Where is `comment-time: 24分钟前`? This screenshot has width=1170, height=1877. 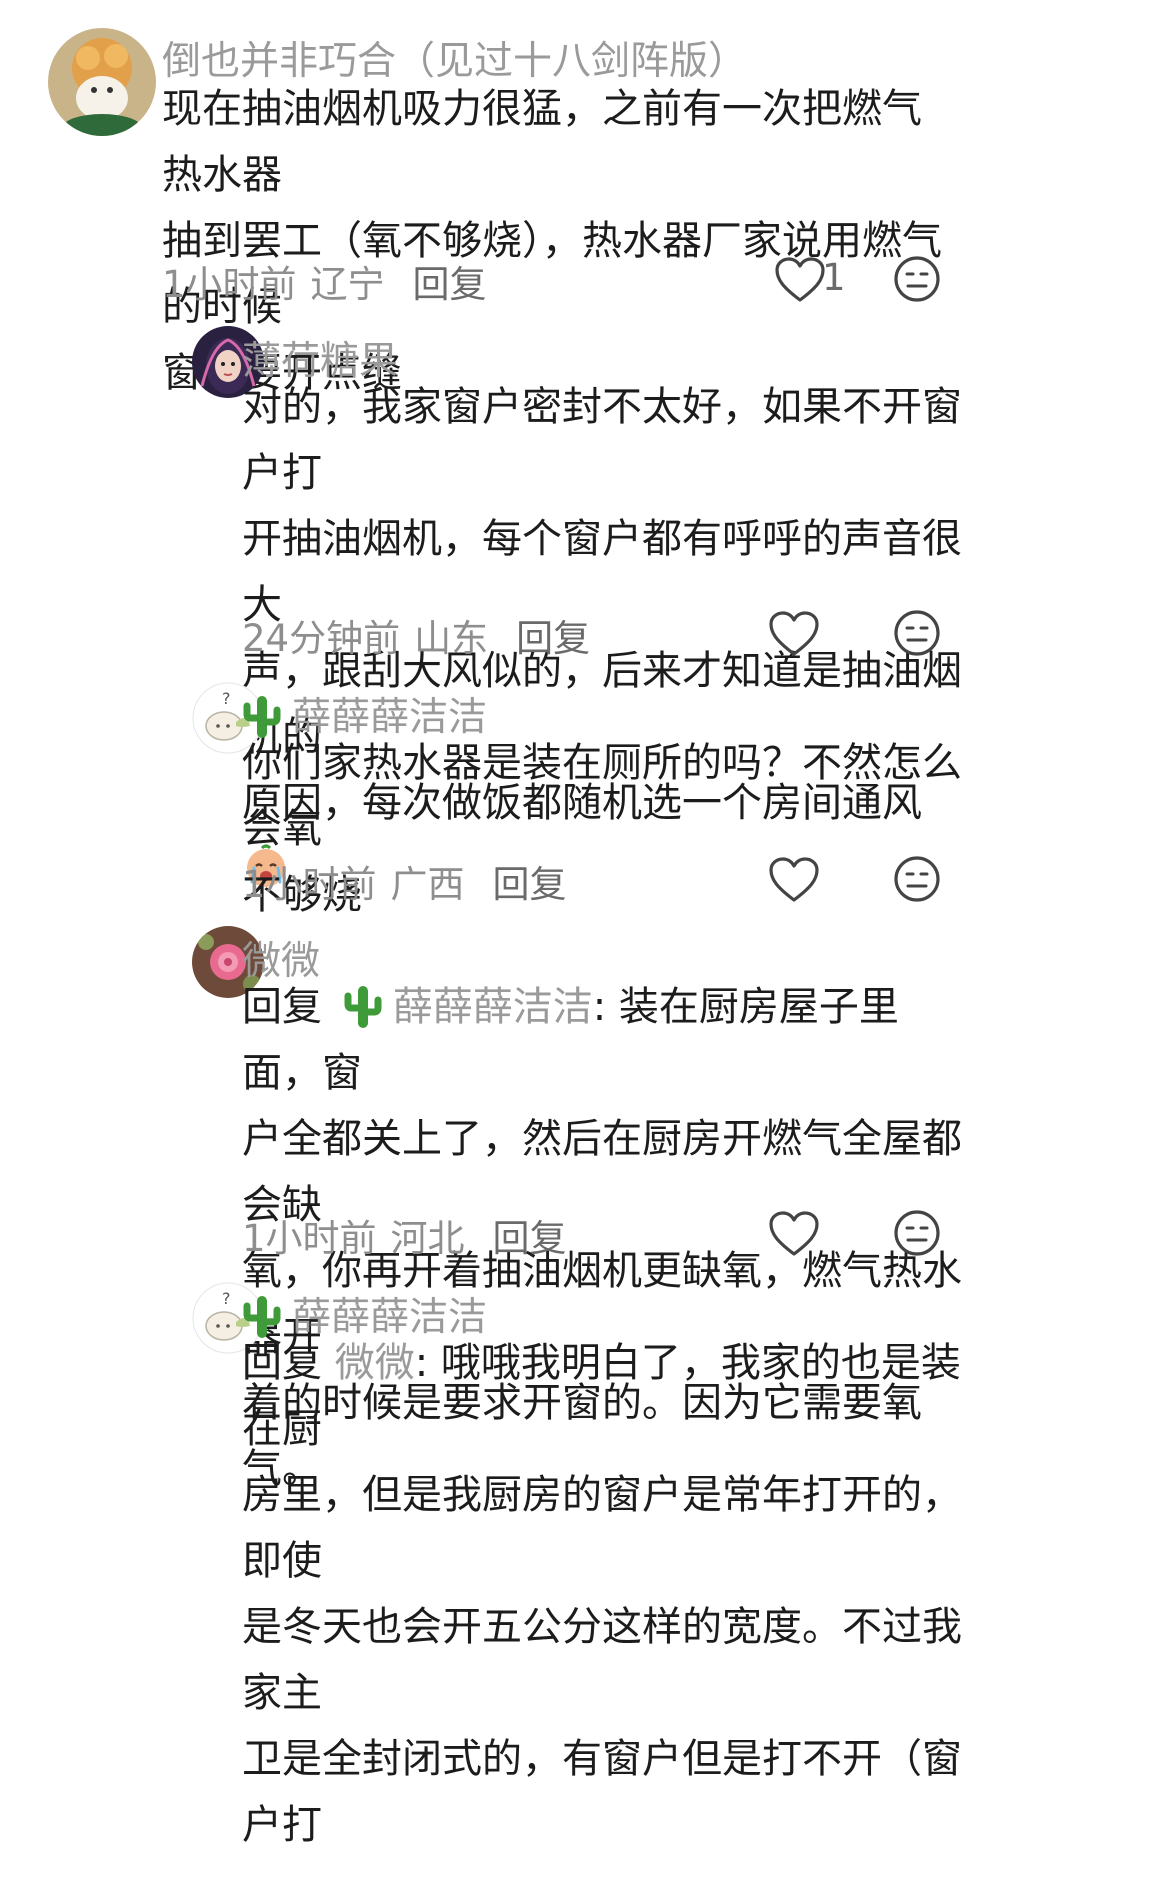
comment-time: 24分钟前 is located at coordinates (321, 638).